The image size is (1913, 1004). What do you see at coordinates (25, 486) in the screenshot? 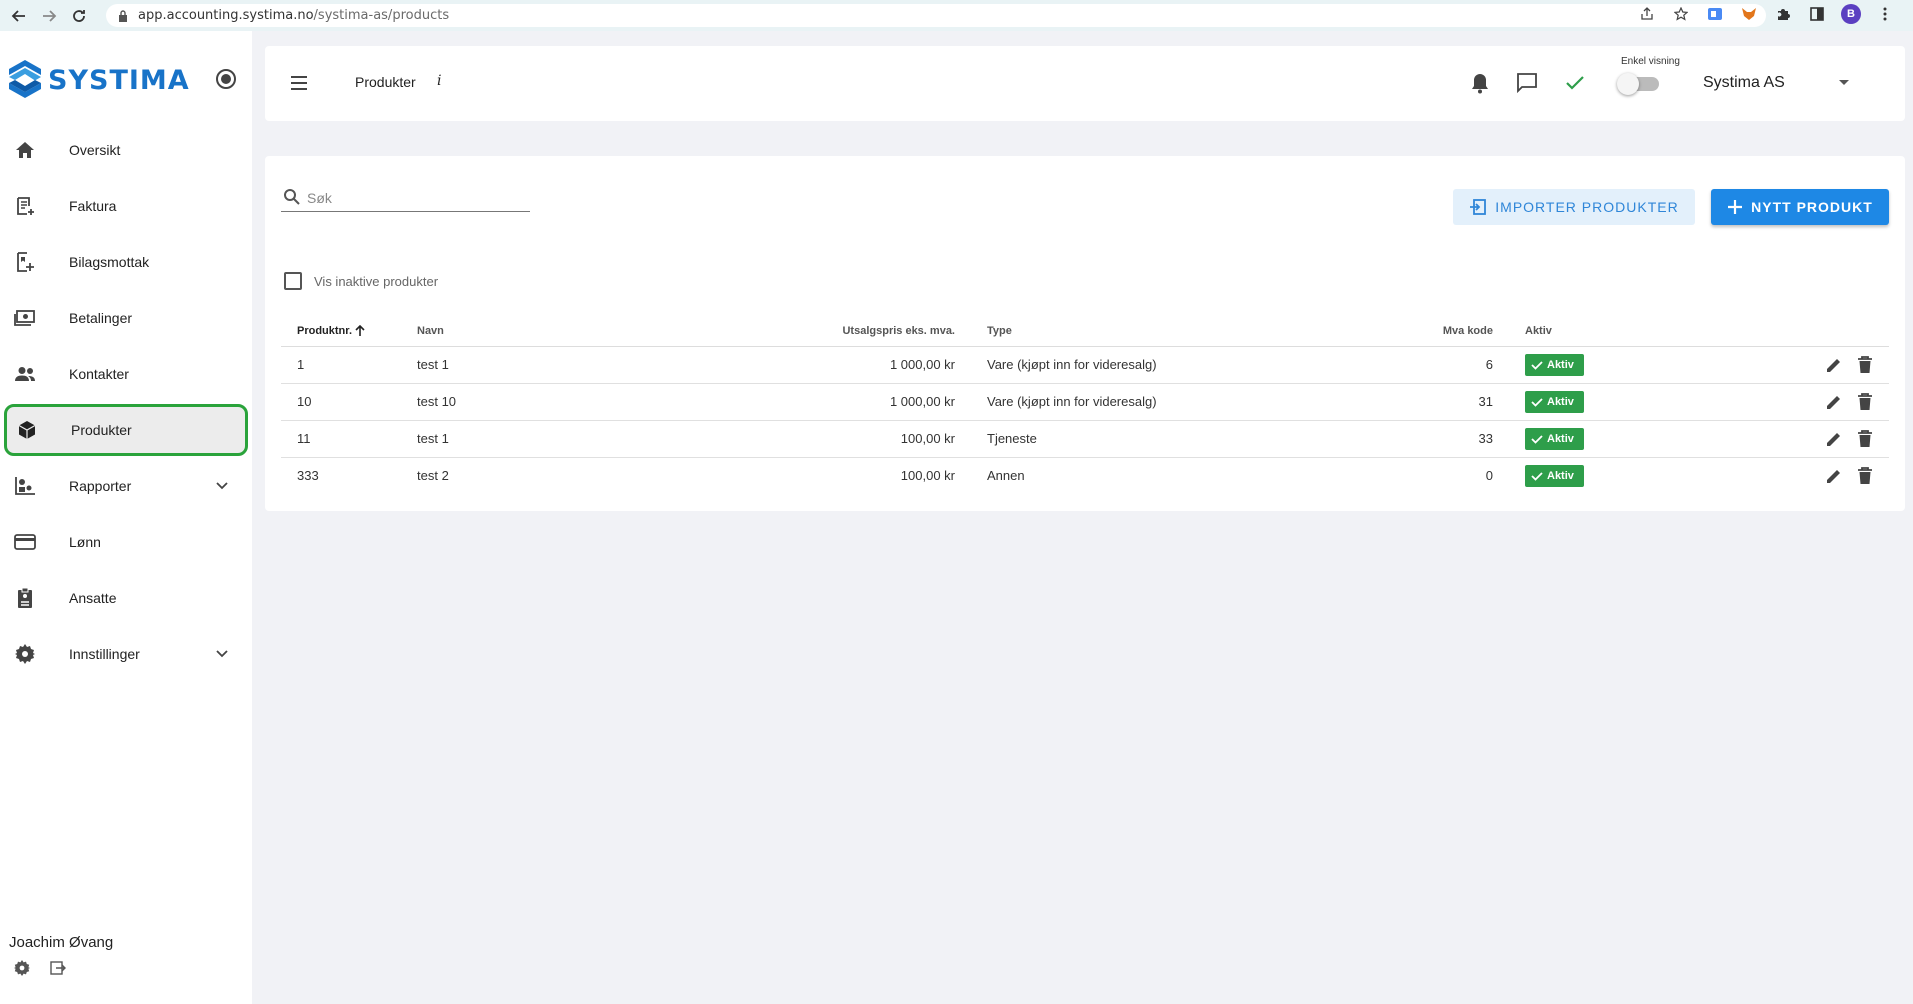
I see `reports-icon` at bounding box center [25, 486].